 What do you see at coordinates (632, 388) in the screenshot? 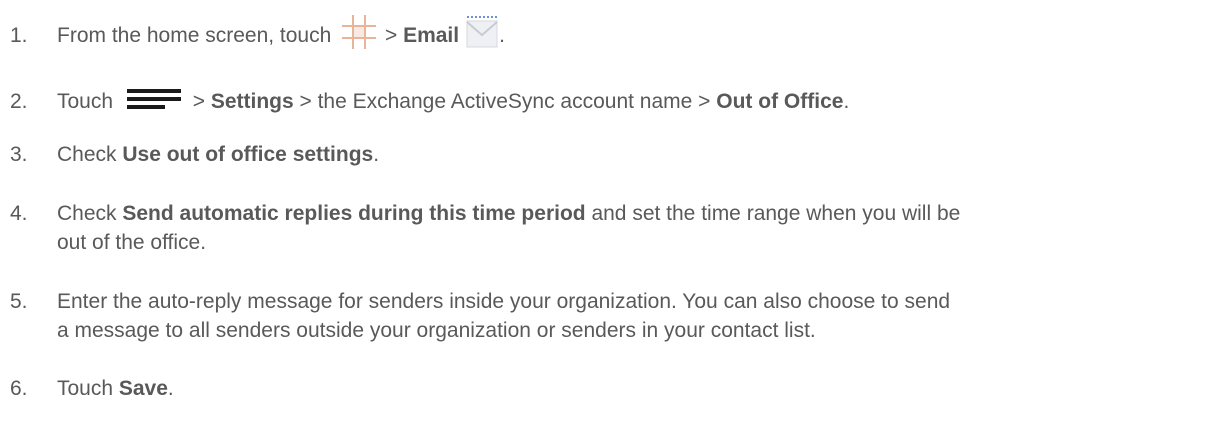
I see `step-text: Touch Save.` at bounding box center [632, 388].